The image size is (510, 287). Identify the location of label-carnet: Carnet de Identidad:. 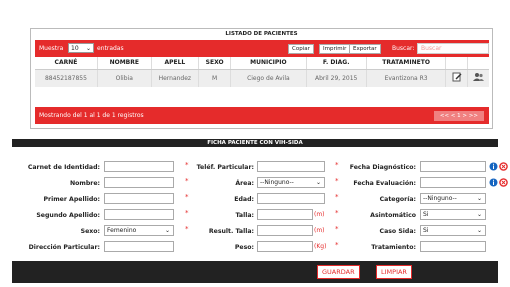
(63, 167).